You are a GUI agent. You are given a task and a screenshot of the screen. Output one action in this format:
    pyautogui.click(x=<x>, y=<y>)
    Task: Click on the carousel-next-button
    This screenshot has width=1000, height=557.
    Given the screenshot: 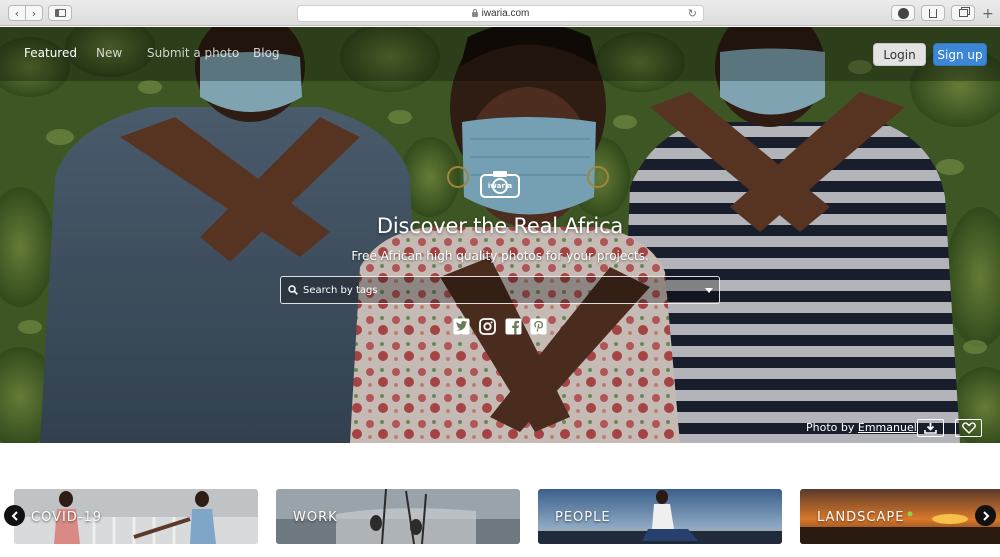 What is the action you would take?
    pyautogui.click(x=985, y=515)
    